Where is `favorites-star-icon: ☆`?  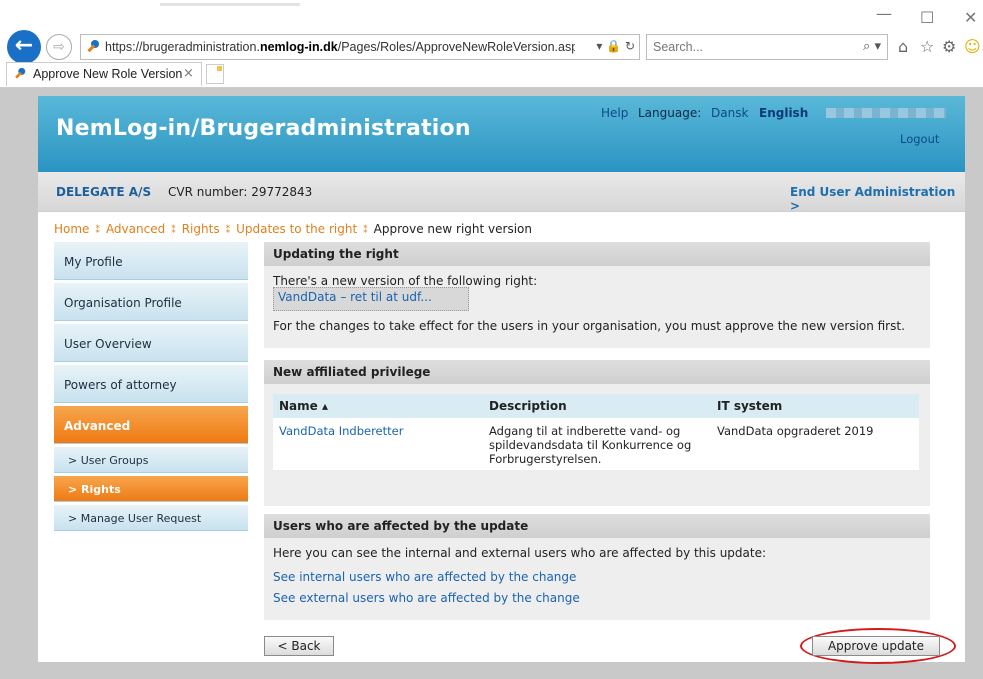 favorites-star-icon: ☆ is located at coordinates (927, 46).